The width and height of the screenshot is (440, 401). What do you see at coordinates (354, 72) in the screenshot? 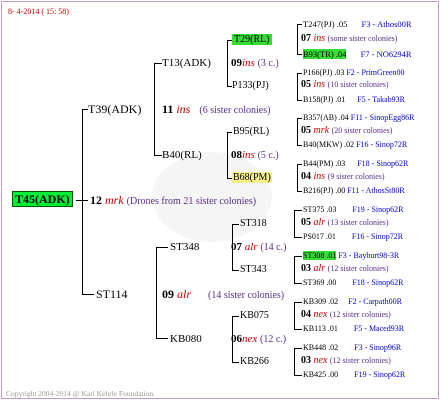
I see `gen4-entry: P166(PJ) .03 F2 - PrimGreen00` at bounding box center [354, 72].